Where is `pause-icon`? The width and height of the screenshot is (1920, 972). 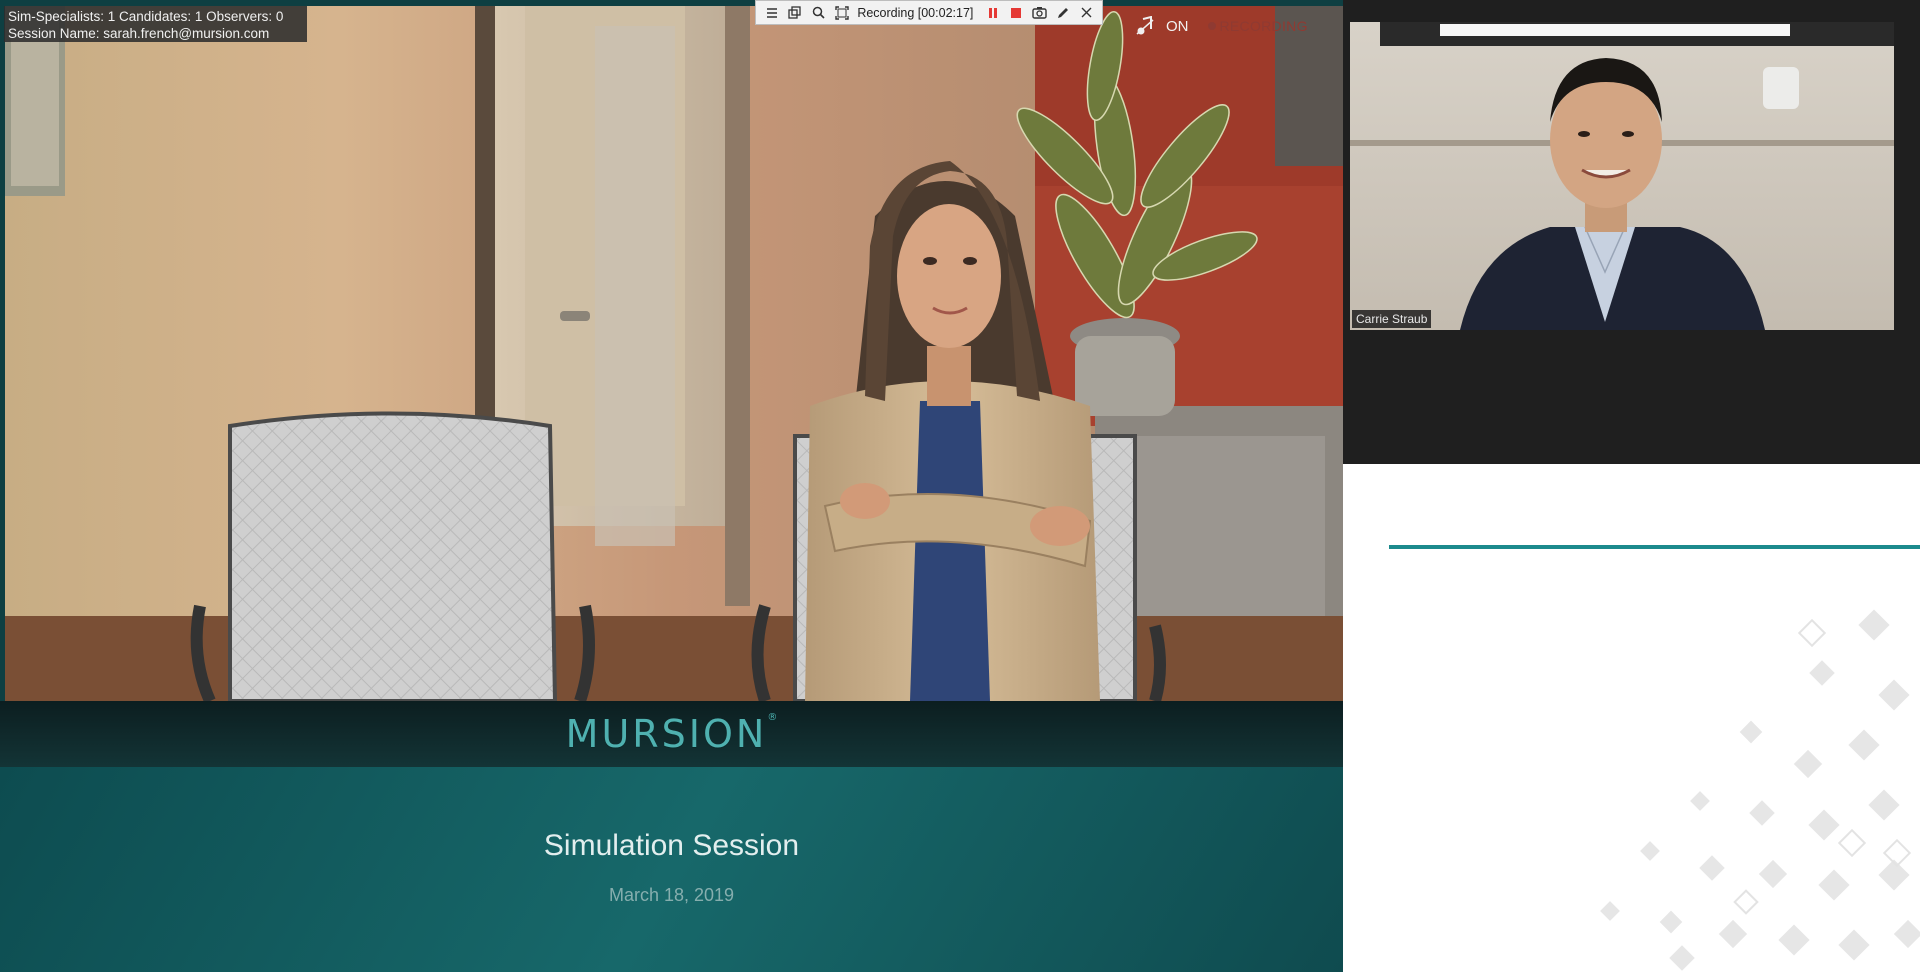 pause-icon is located at coordinates (992, 13).